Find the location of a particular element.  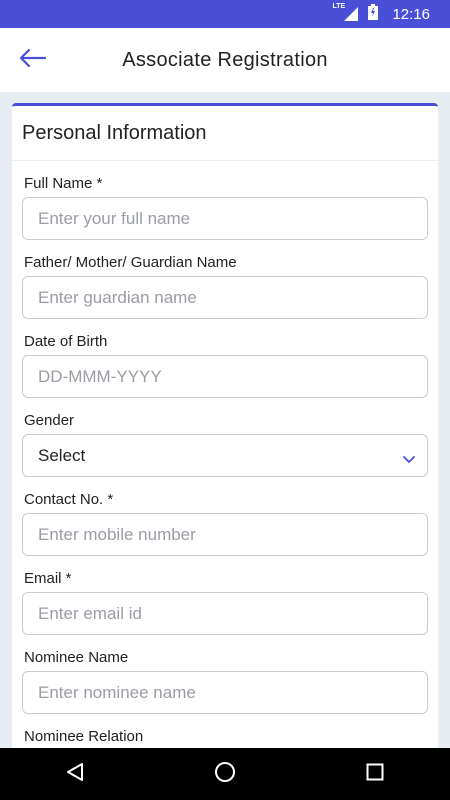

nav-recents-button is located at coordinates (375, 774).